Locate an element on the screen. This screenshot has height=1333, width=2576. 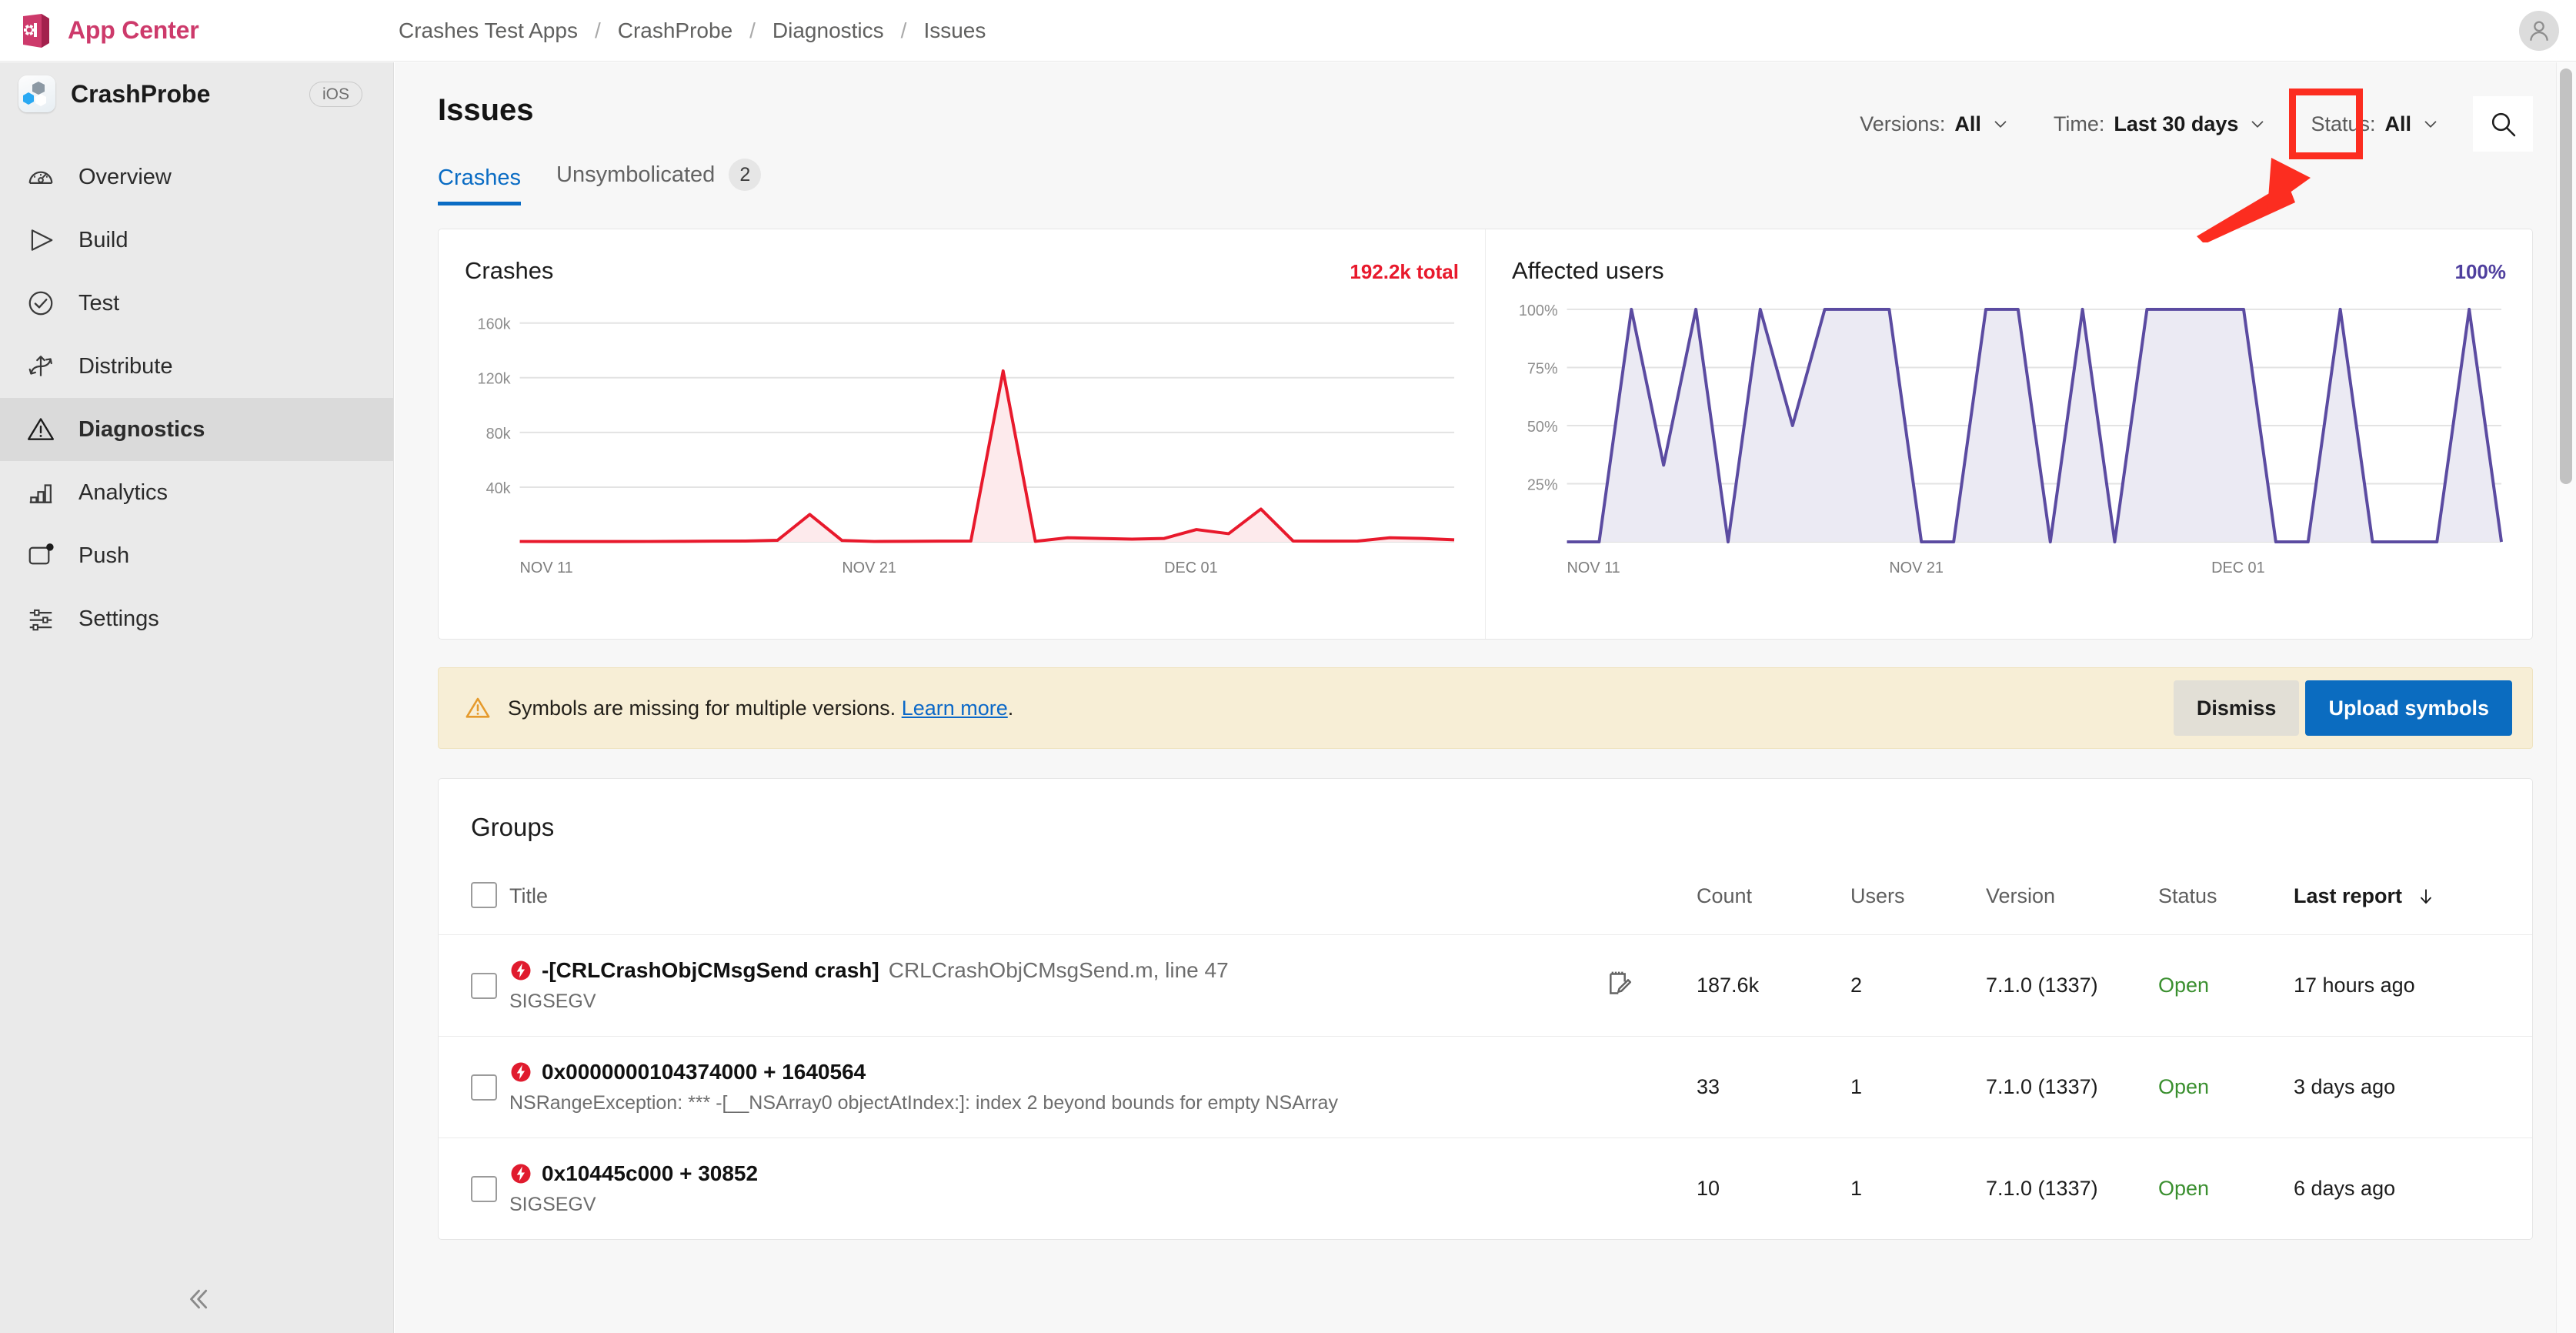
sidebar-item-analytics: Analytics is located at coordinates (197, 492).